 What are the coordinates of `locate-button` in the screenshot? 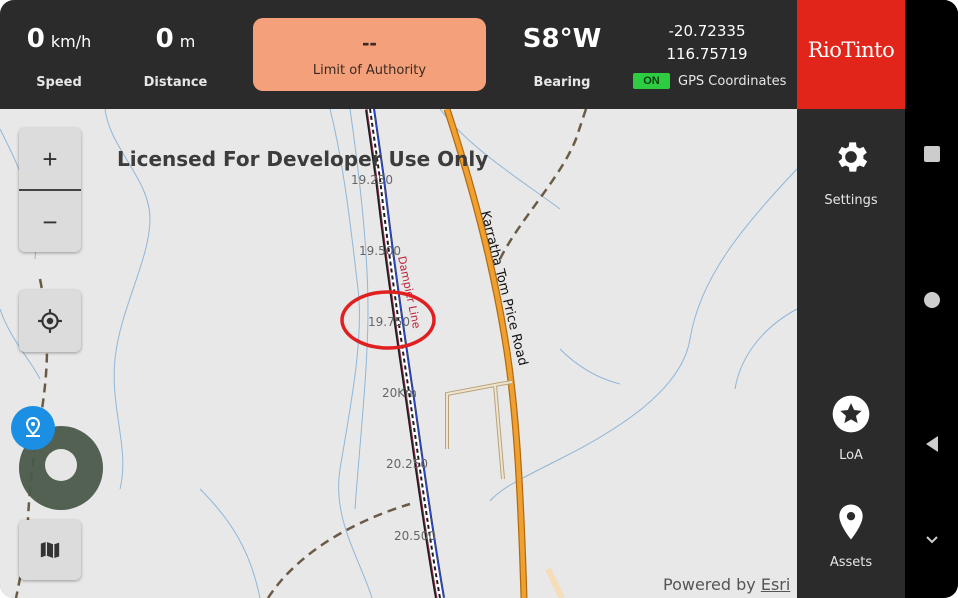 It's located at (50, 321).